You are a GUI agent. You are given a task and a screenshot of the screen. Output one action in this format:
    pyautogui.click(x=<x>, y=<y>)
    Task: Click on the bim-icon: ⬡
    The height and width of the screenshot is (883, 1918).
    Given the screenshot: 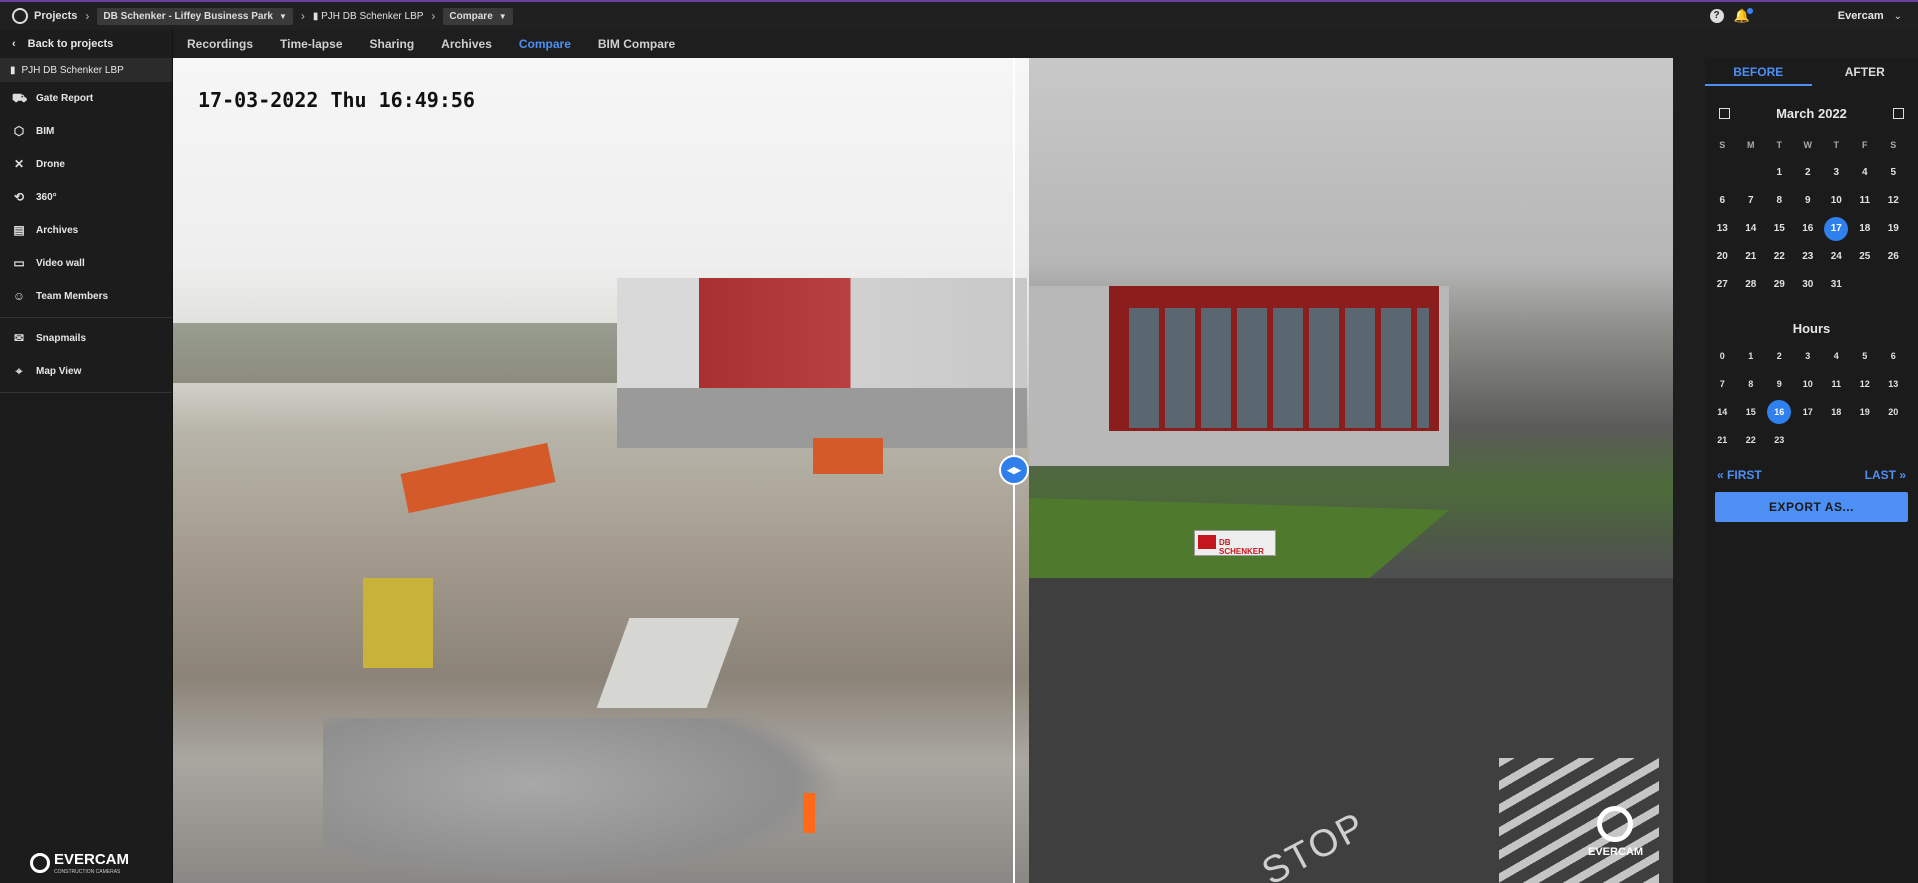 What is the action you would take?
    pyautogui.click(x=19, y=131)
    